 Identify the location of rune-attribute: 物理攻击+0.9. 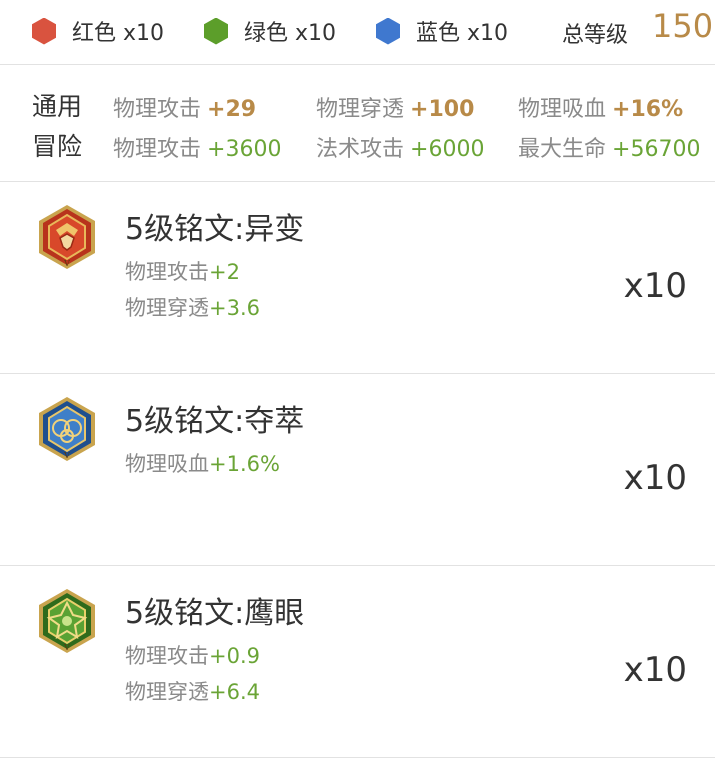
(192, 655).